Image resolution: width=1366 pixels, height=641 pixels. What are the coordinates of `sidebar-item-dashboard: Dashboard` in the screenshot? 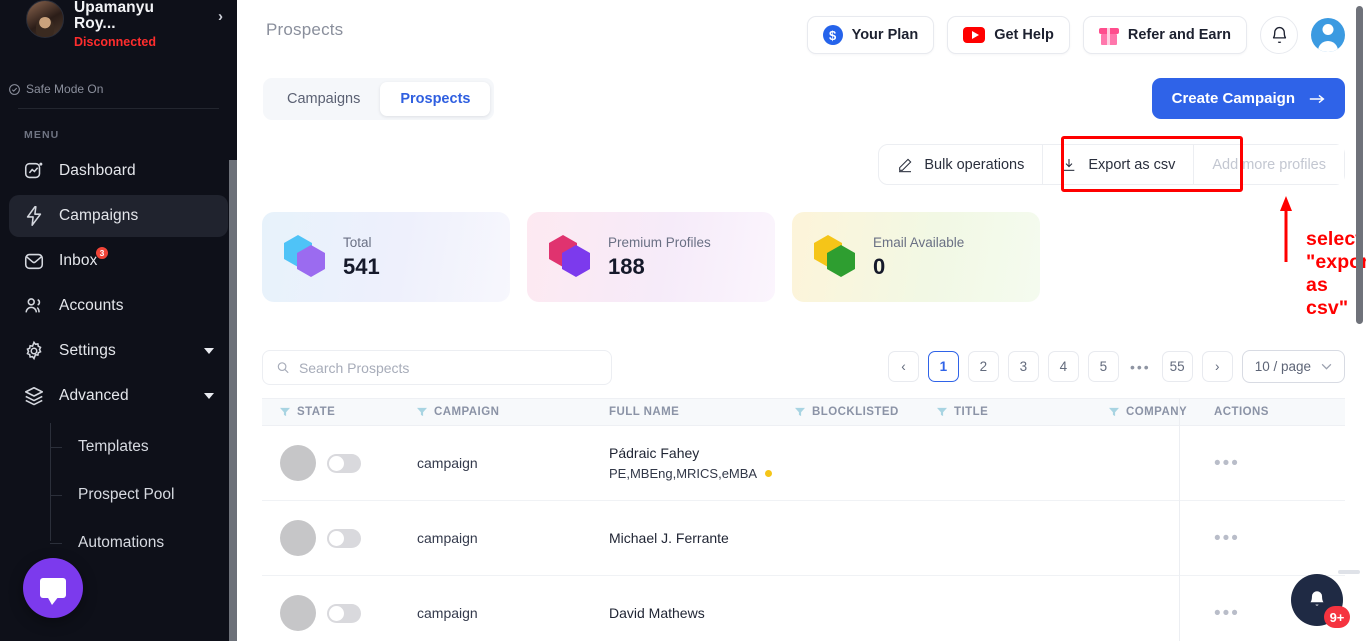 It's located at (118, 171).